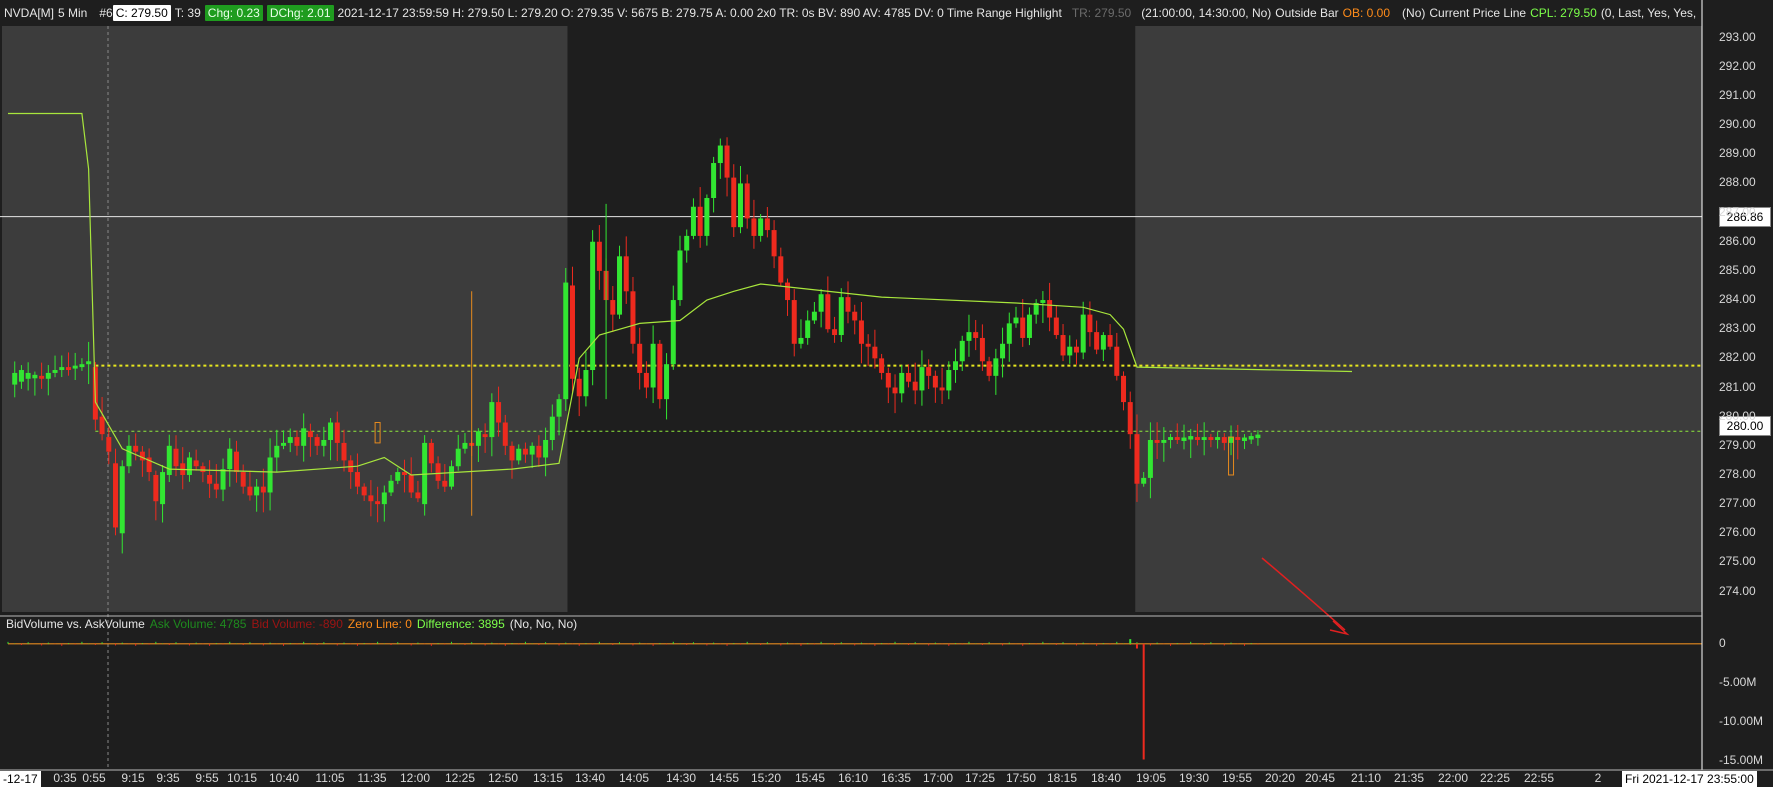  Describe the element at coordinates (372, 778) in the screenshot. I see `time-axis-label: 11:35` at that location.